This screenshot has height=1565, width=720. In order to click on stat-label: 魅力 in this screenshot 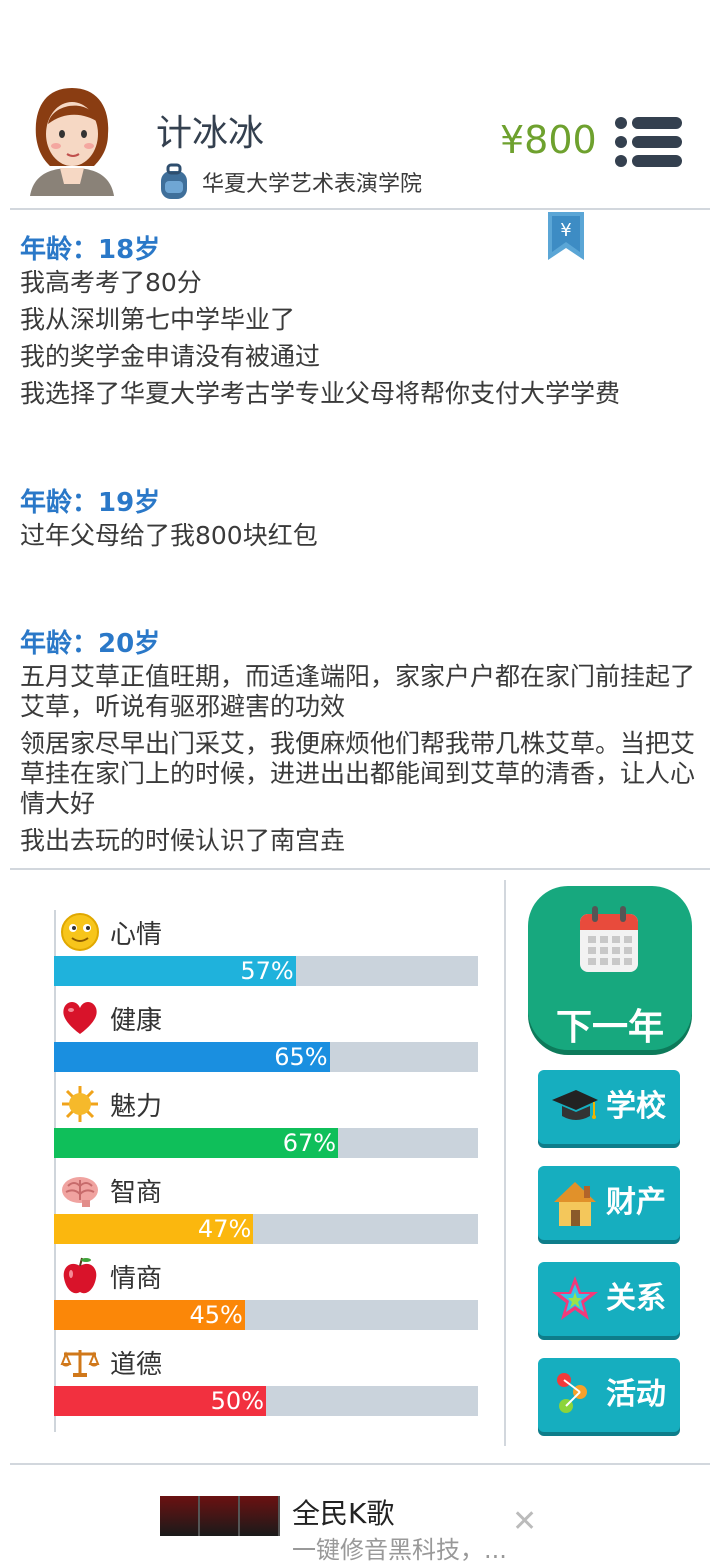, I will do `click(136, 1106)`.